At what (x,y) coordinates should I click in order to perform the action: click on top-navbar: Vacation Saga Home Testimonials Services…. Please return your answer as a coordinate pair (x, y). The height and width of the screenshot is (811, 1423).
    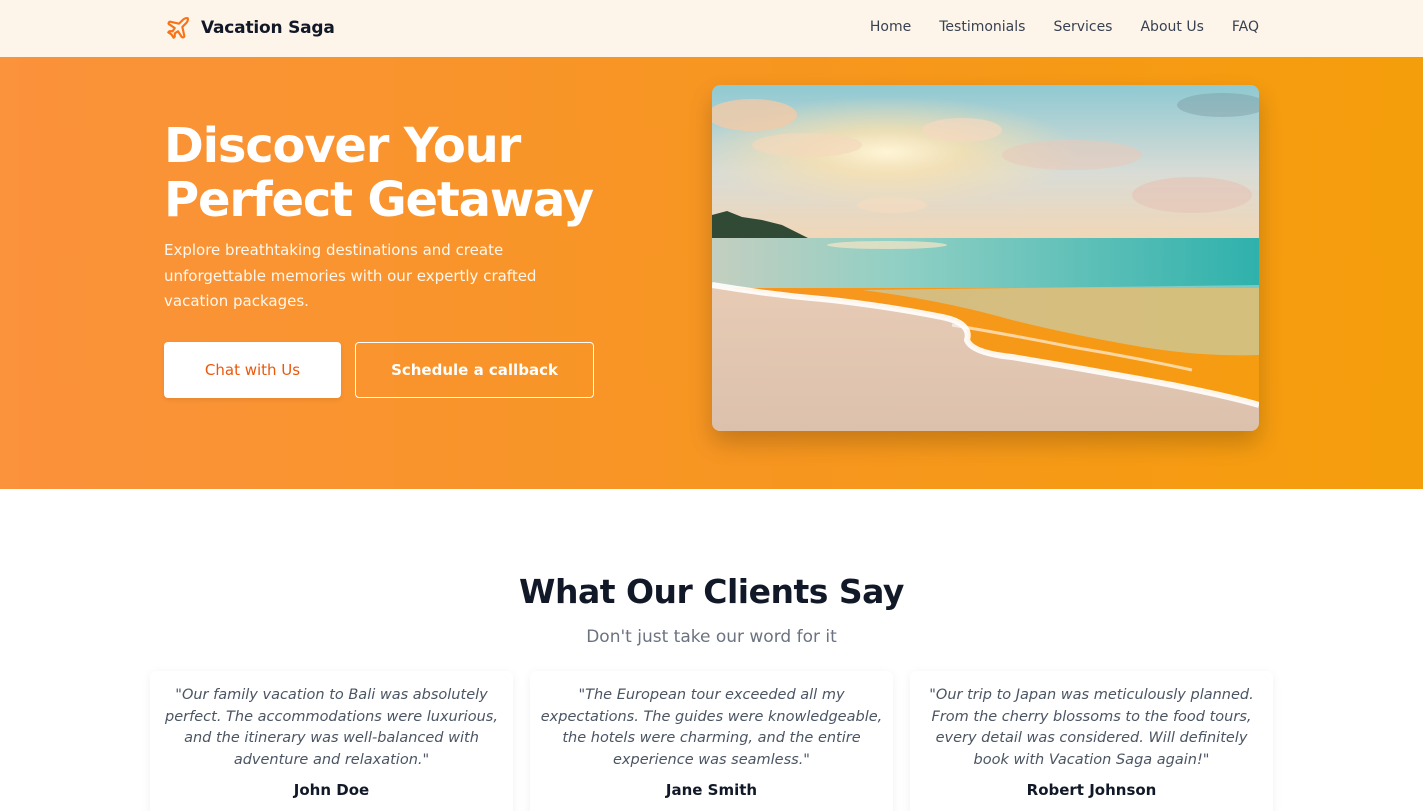
    Looking at the image, I should click on (711, 28).